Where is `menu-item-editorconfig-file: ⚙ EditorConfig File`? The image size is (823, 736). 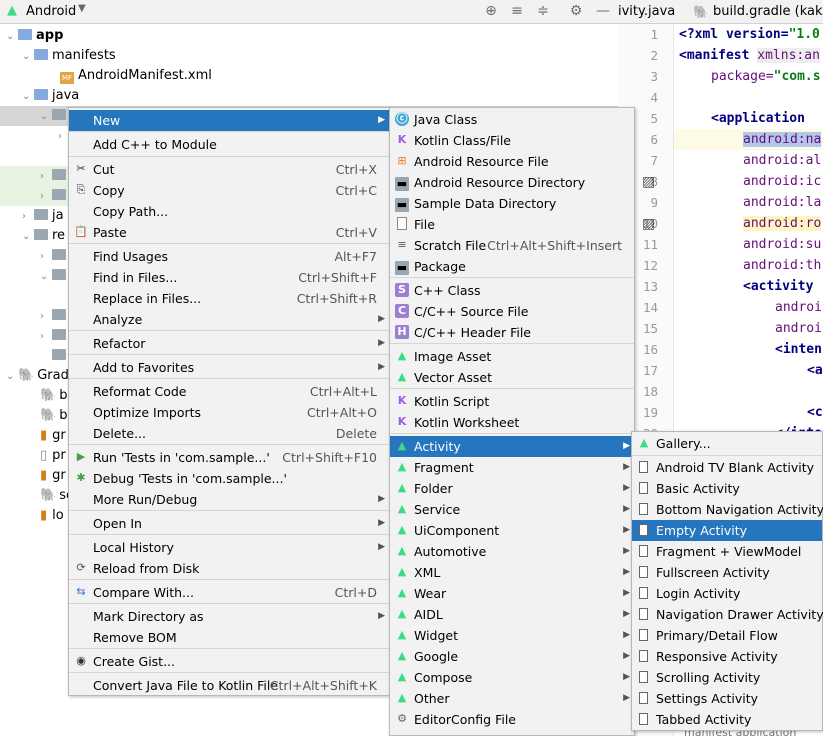
menu-item-editorconfig-file: ⚙ EditorConfig File is located at coordinates (512, 719).